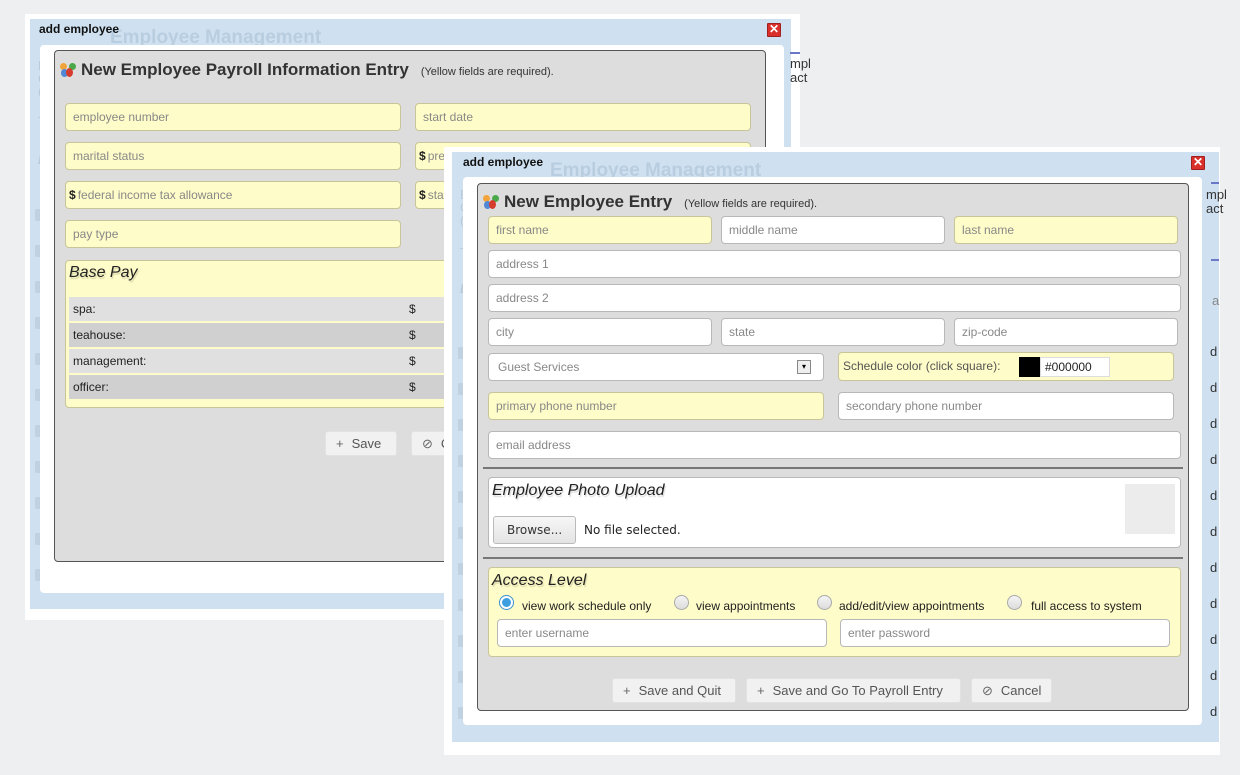 The image size is (1240, 775). Describe the element at coordinates (506, 602) in the screenshot. I see `access-radio-schedule-only` at that location.